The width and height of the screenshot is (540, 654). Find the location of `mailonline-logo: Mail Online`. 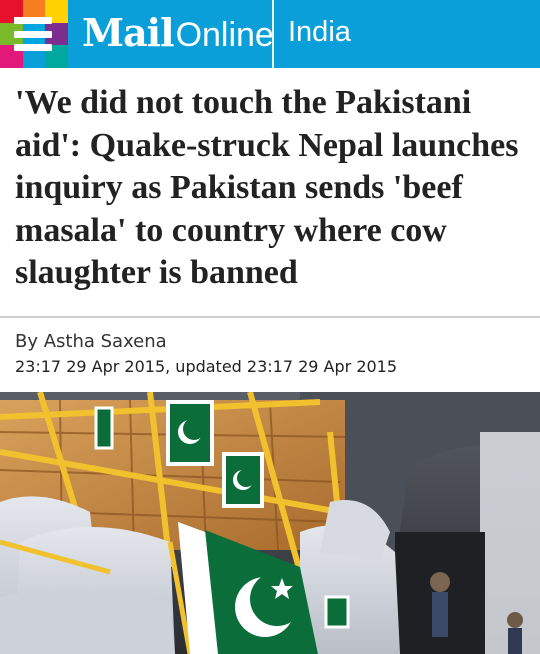

mailonline-logo: Mail Online is located at coordinates (178, 34).